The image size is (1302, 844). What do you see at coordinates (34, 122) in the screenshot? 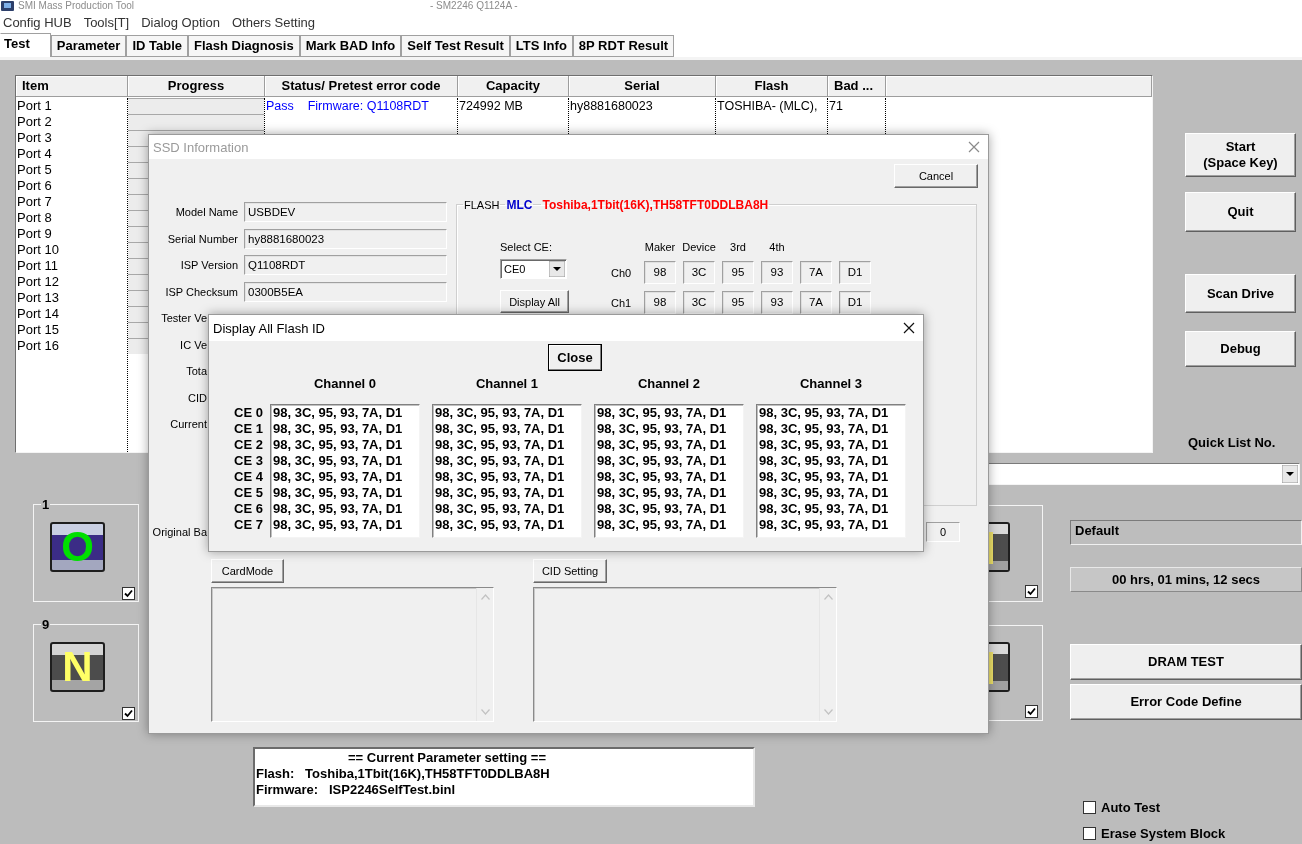
I see `table-cell-text: Port 2` at bounding box center [34, 122].